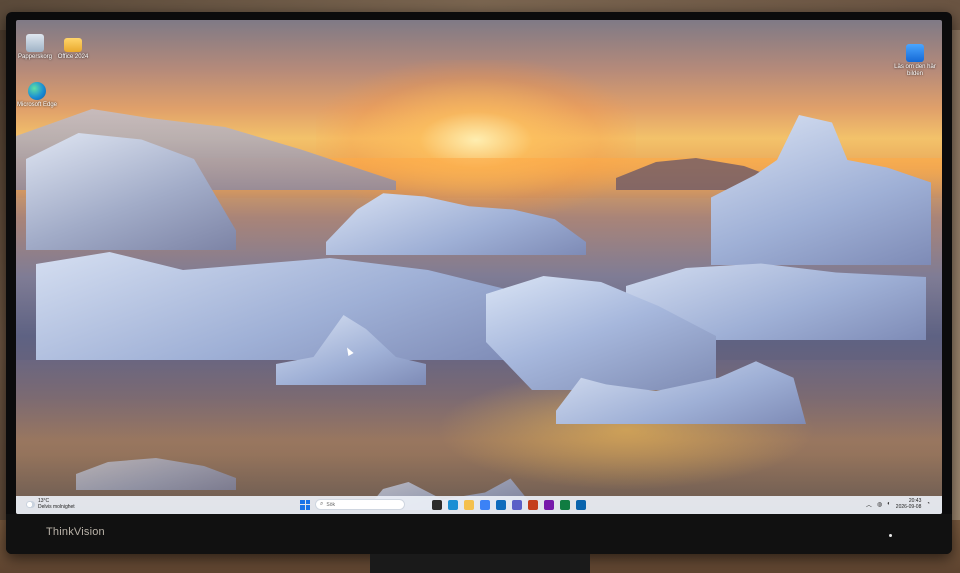 The height and width of the screenshot is (573, 960). Describe the element at coordinates (453, 504) in the screenshot. I see `taskbar-app-edge-icon` at that location.